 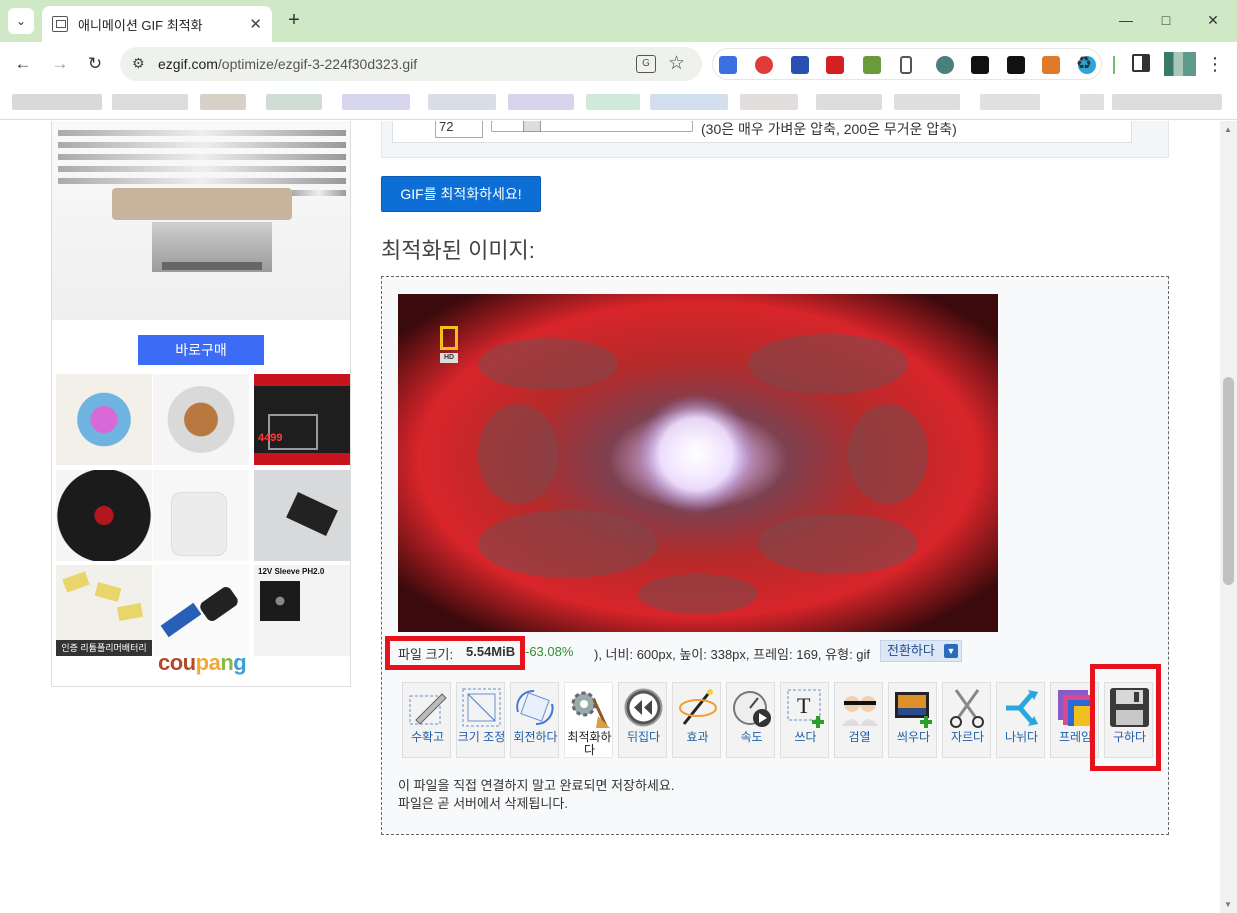 What do you see at coordinates (967, 737) in the screenshot?
I see `tool-label: 자르다` at bounding box center [967, 737].